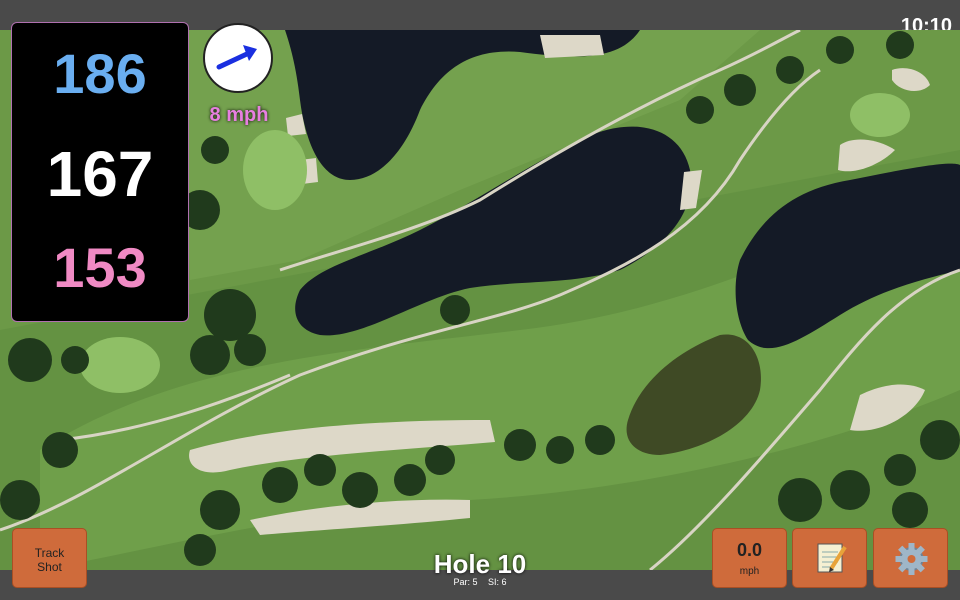 The image size is (960, 600). I want to click on wind-indicator, so click(238, 58).